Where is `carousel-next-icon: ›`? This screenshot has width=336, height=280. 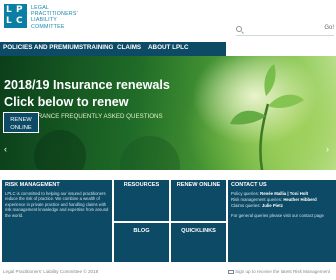
carousel-next-icon: › is located at coordinates (327, 149).